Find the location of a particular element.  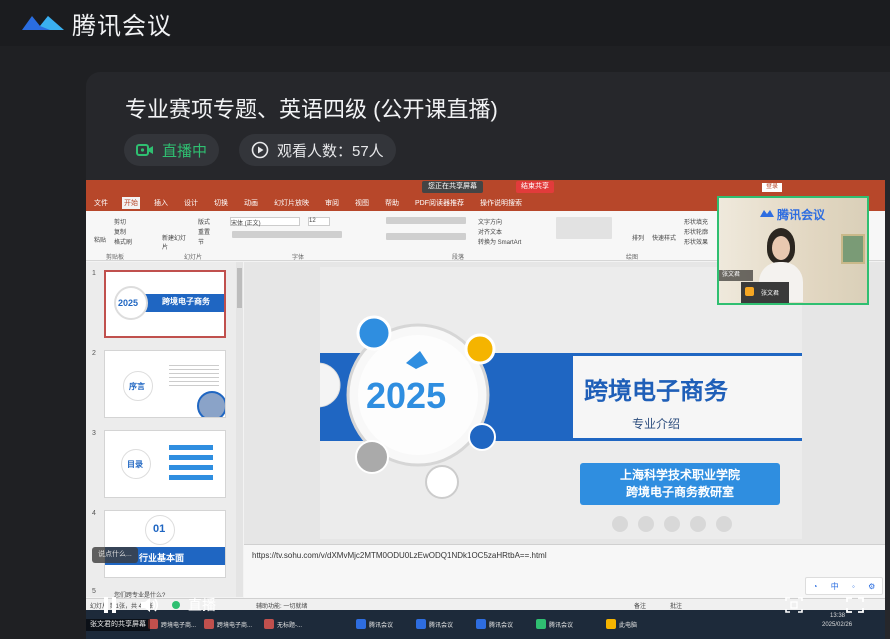

live-status-badge: 直播中 is located at coordinates (172, 150).